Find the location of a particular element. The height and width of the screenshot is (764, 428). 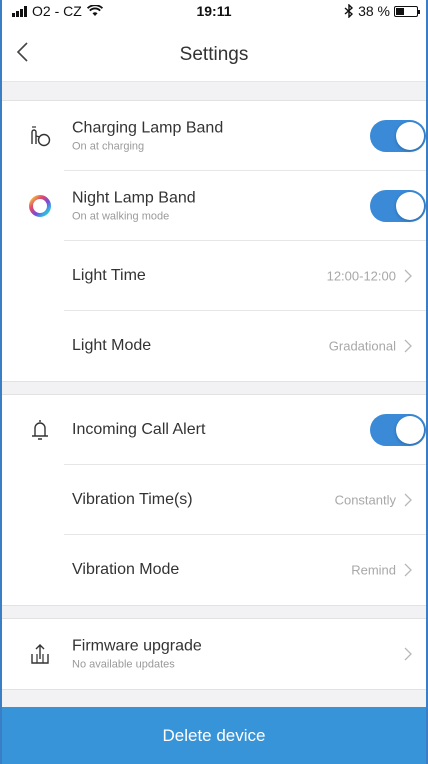

firmware-subtitle: No available updates is located at coordinates (123, 664).